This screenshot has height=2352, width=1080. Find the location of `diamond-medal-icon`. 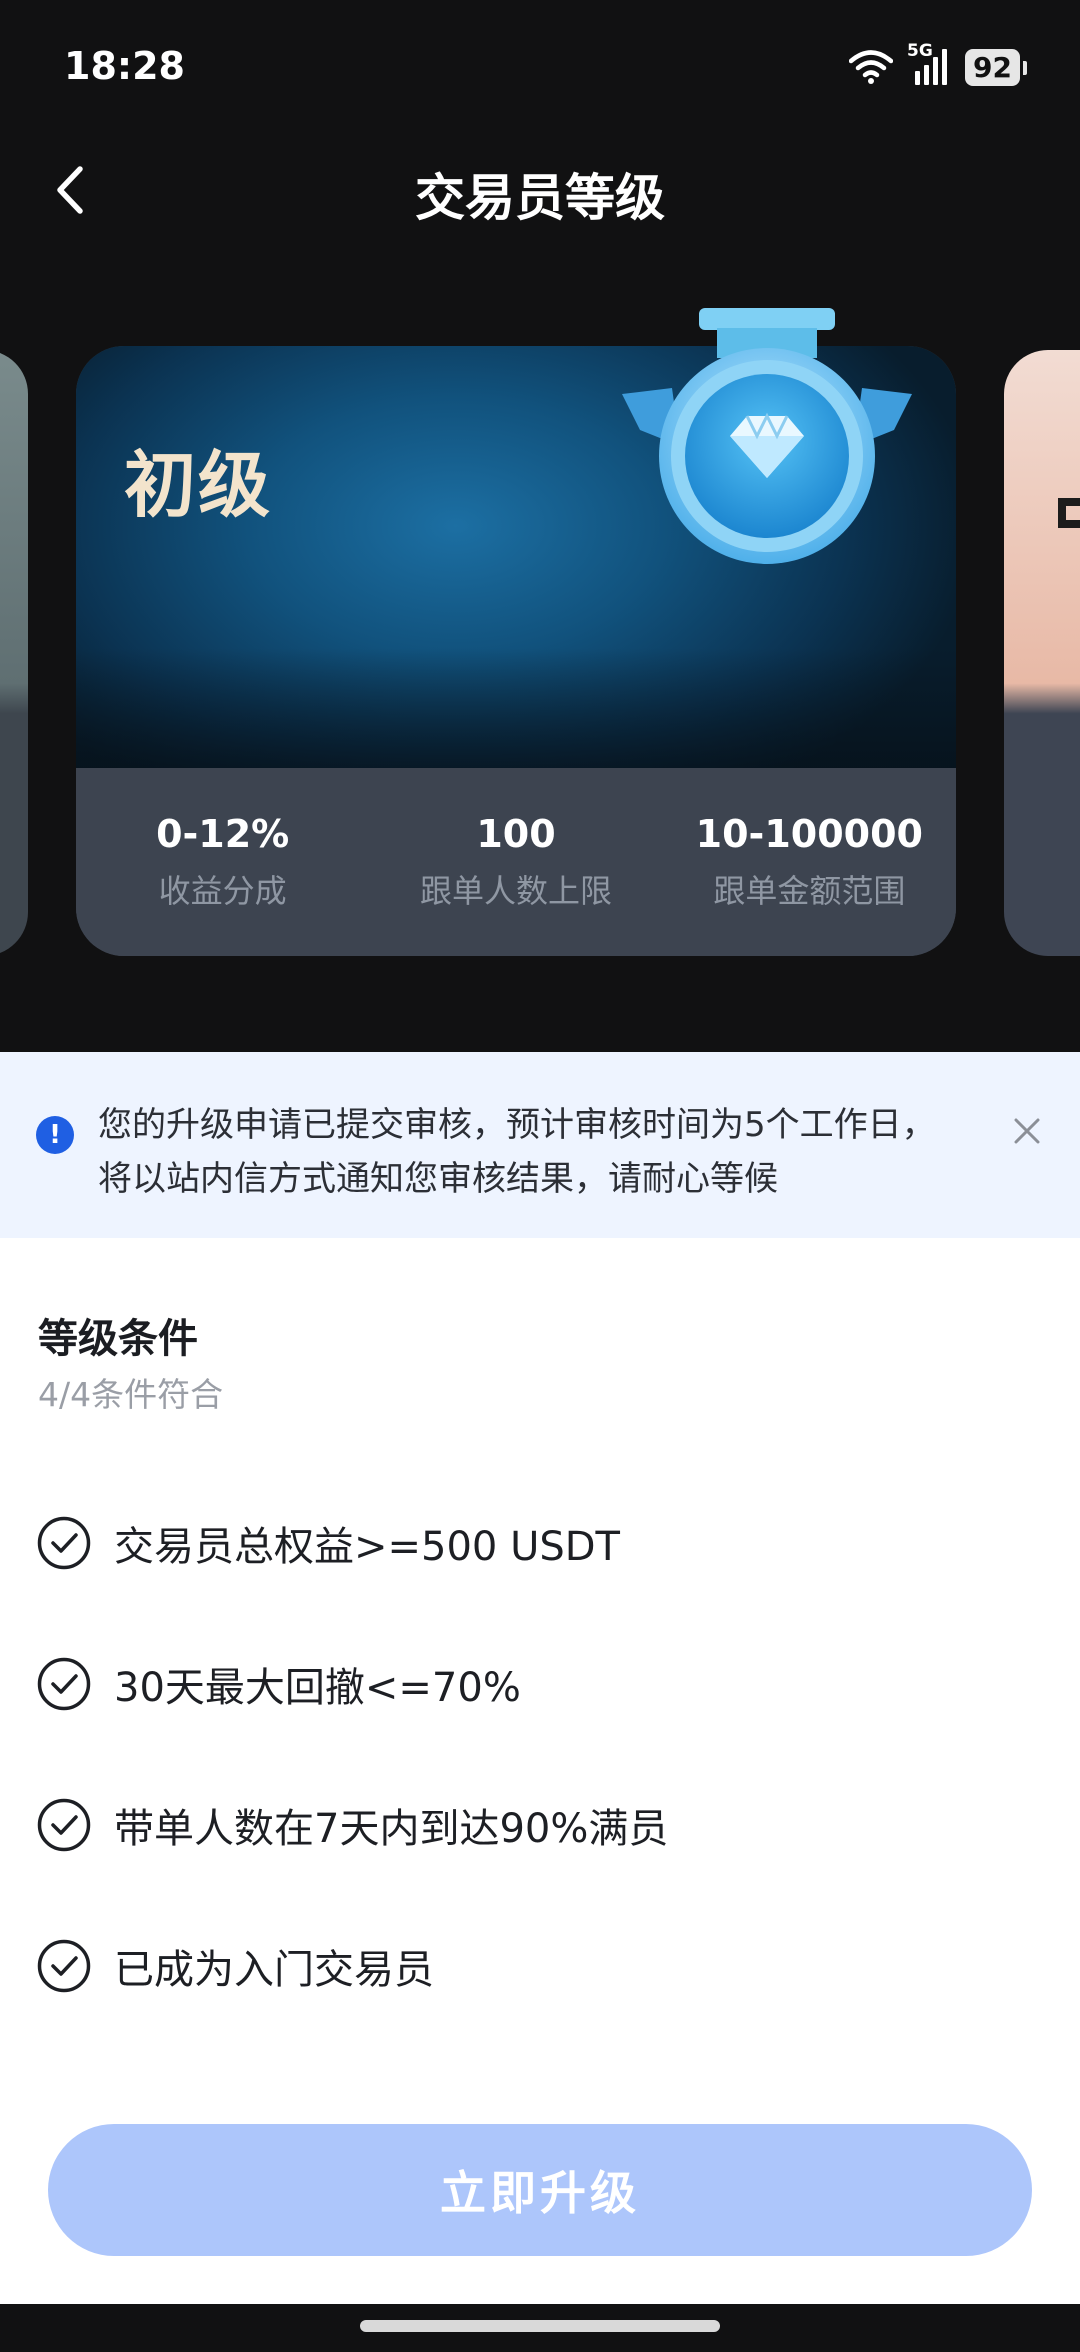

diamond-medal-icon is located at coordinates (767, 436).